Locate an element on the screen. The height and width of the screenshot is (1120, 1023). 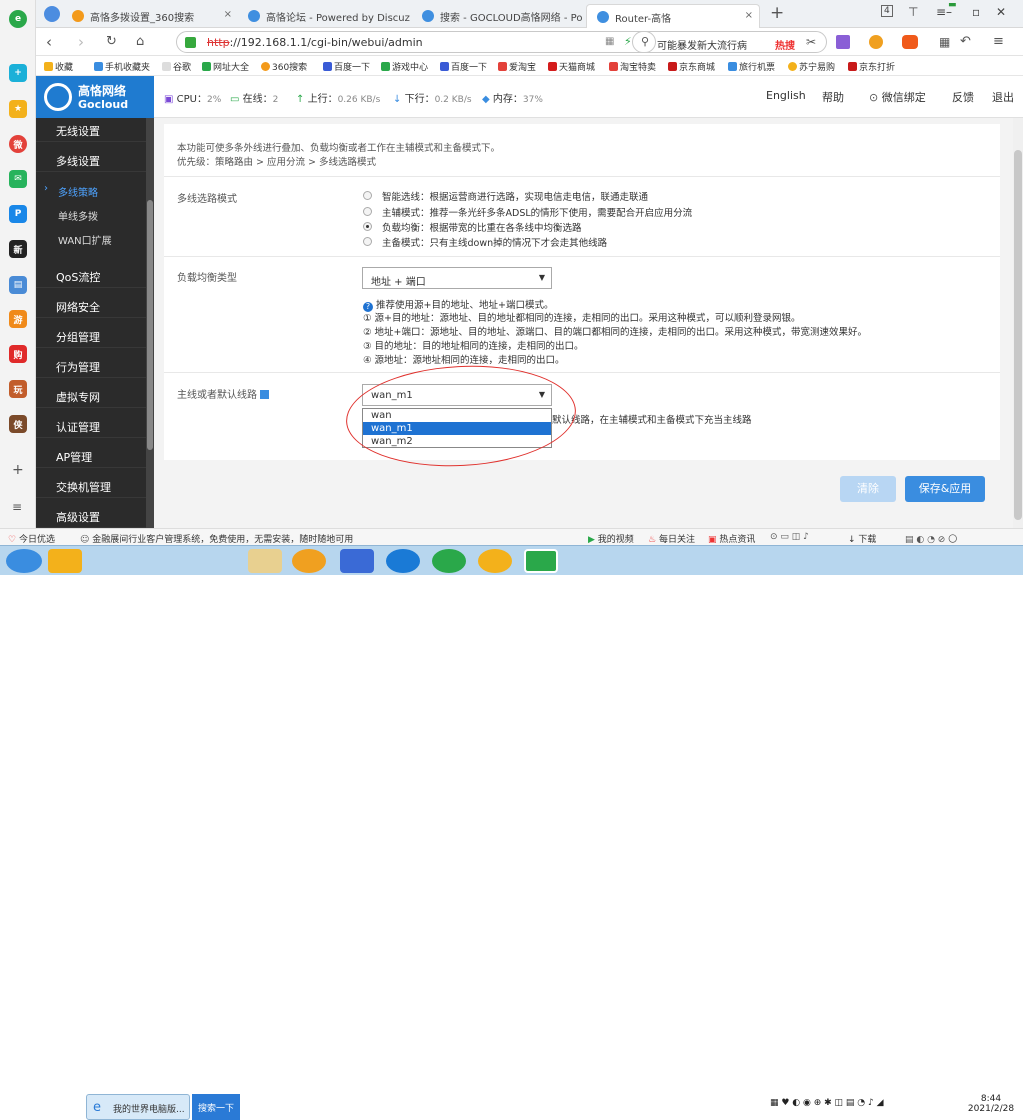
save-apply-button: 保存&应用 is located at coordinates (945, 489).